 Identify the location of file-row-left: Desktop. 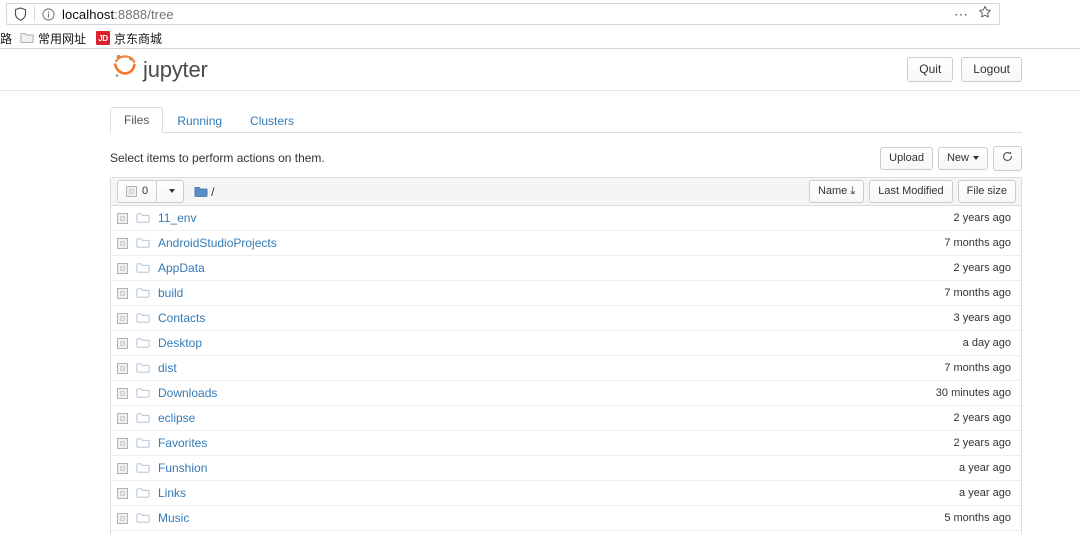
(540, 343).